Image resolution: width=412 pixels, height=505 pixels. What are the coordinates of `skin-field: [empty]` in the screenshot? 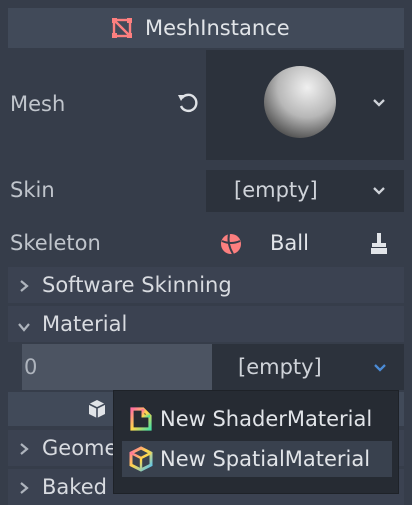 It's located at (305, 191).